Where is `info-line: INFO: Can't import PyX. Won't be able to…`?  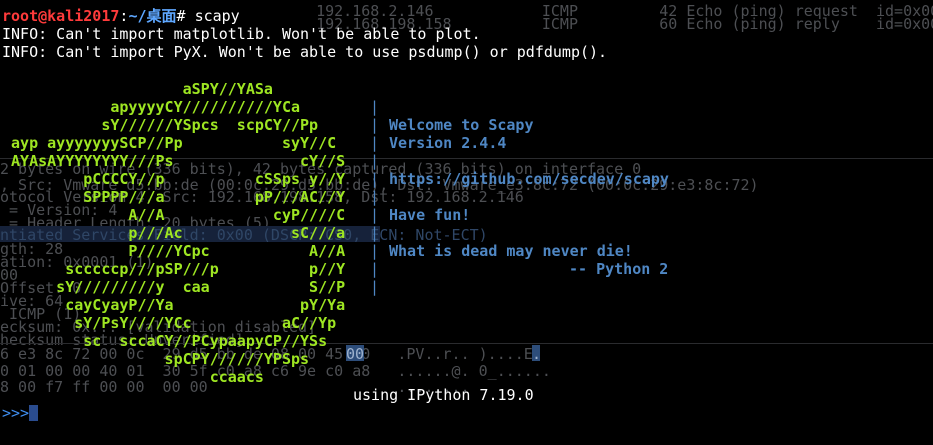
info-line: INFO: Can't import PyX. Won't be able to… is located at coordinates (305, 52).